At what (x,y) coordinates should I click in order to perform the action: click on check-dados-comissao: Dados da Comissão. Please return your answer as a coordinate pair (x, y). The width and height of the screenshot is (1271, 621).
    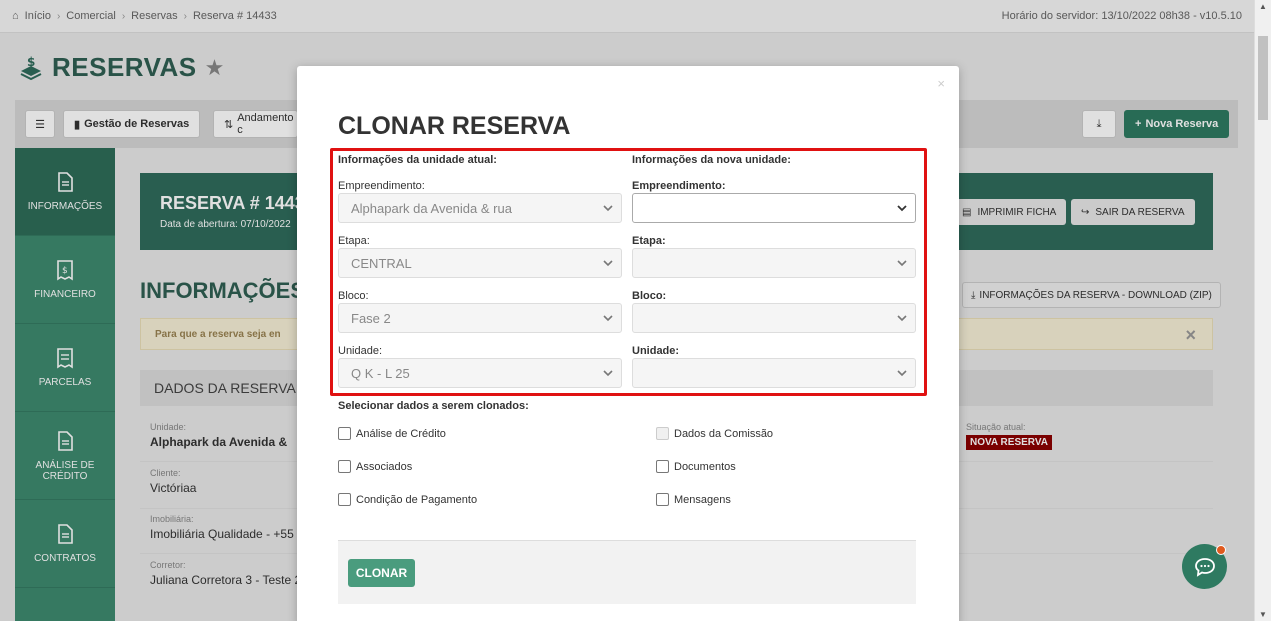
    Looking at the image, I should click on (714, 433).